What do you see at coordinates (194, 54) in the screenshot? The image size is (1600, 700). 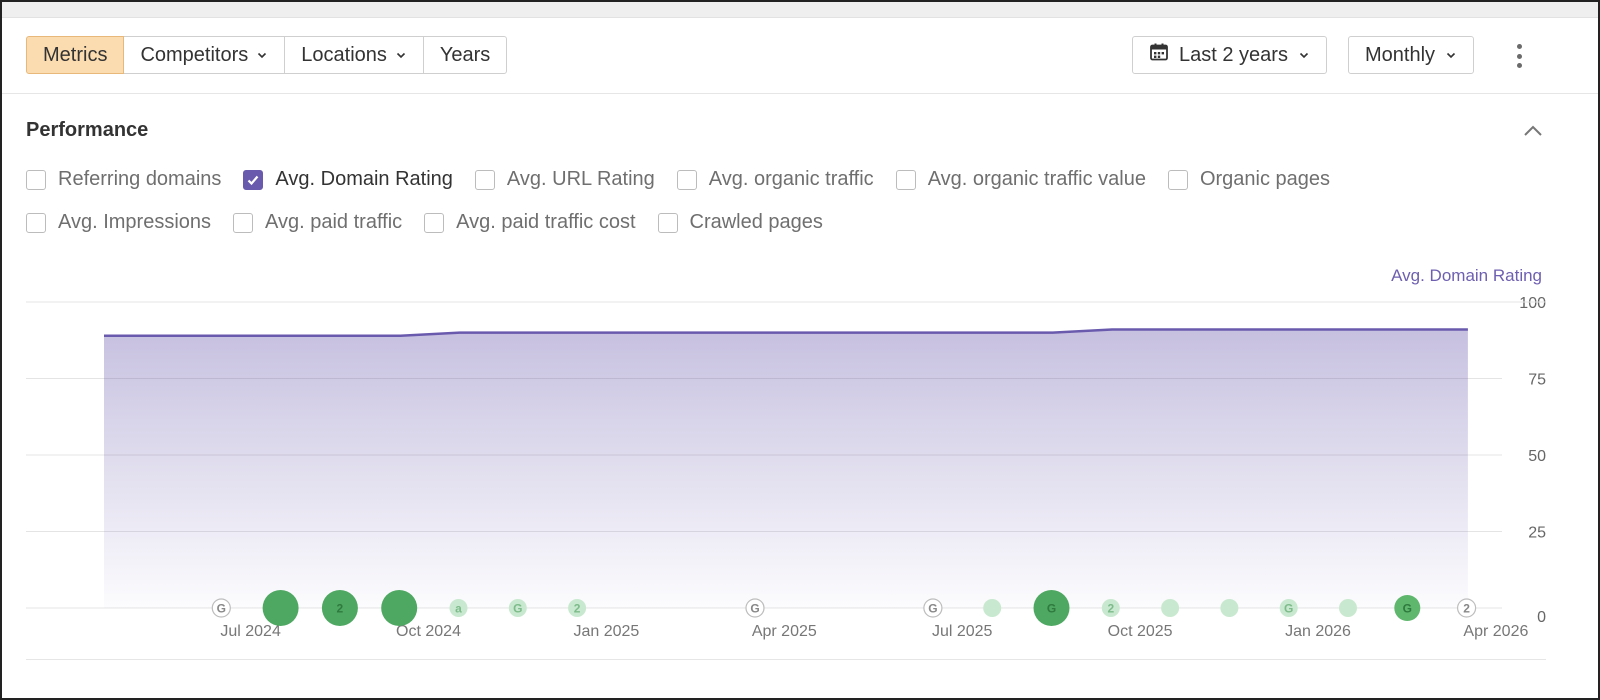 I see `tab-label: Competitors` at bounding box center [194, 54].